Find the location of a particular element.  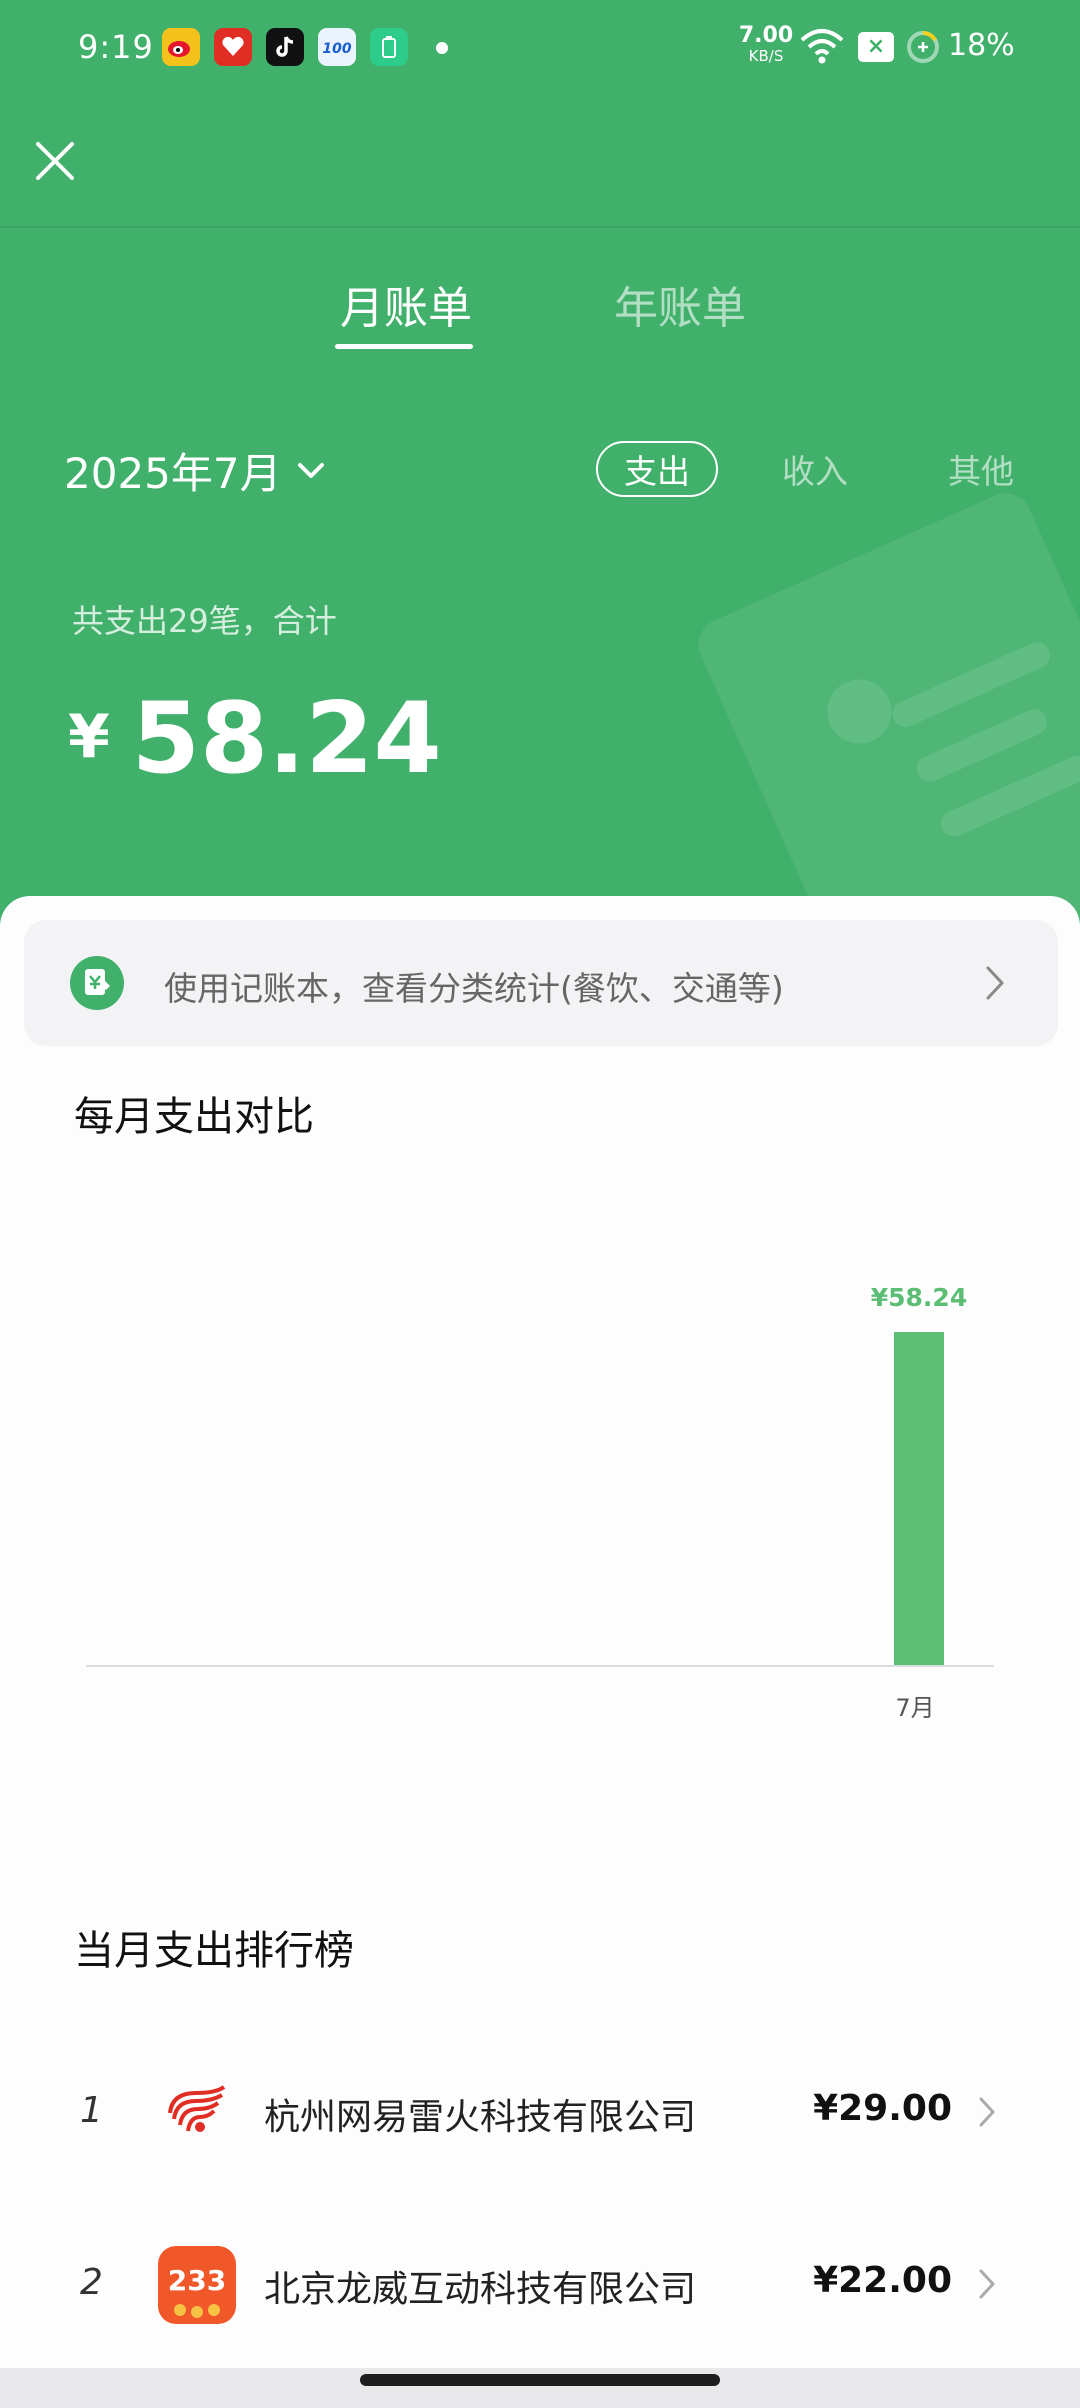

battery-app-icon is located at coordinates (389, 47).